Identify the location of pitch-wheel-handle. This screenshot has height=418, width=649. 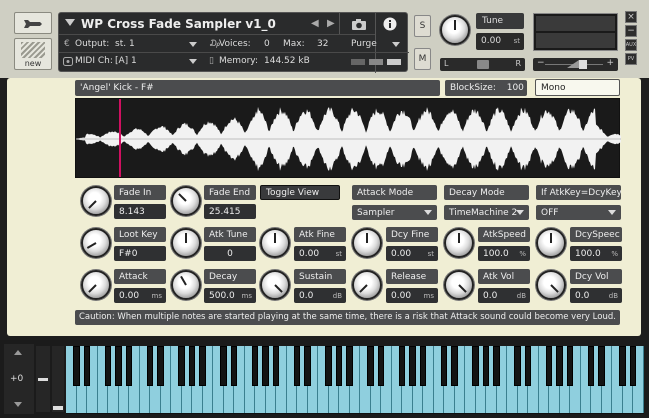
(43, 379).